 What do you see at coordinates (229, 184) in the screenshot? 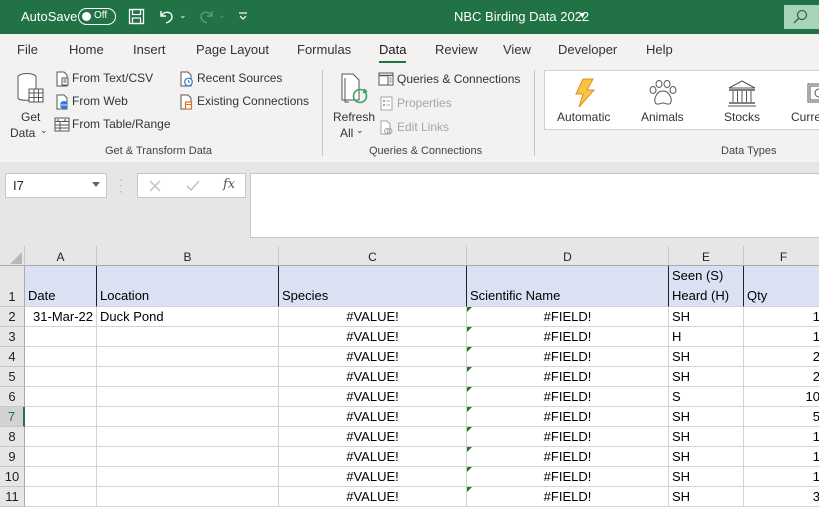
I see `insert-function-icon: fx` at bounding box center [229, 184].